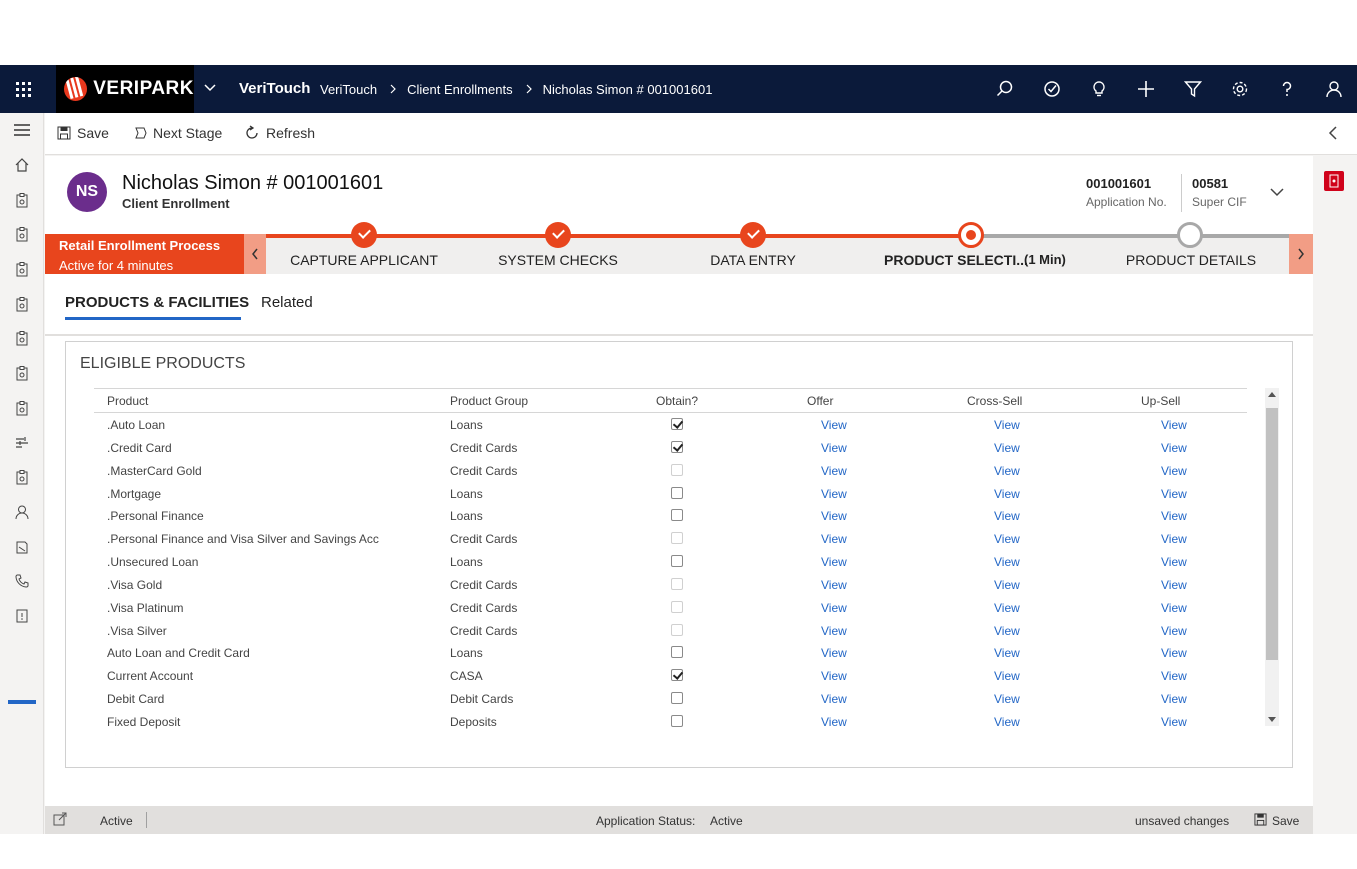 Image resolution: width=1357 pixels, height=869 pixels. Describe the element at coordinates (558, 260) in the screenshot. I see `stage-label: SYSTEM CHECKS` at that location.